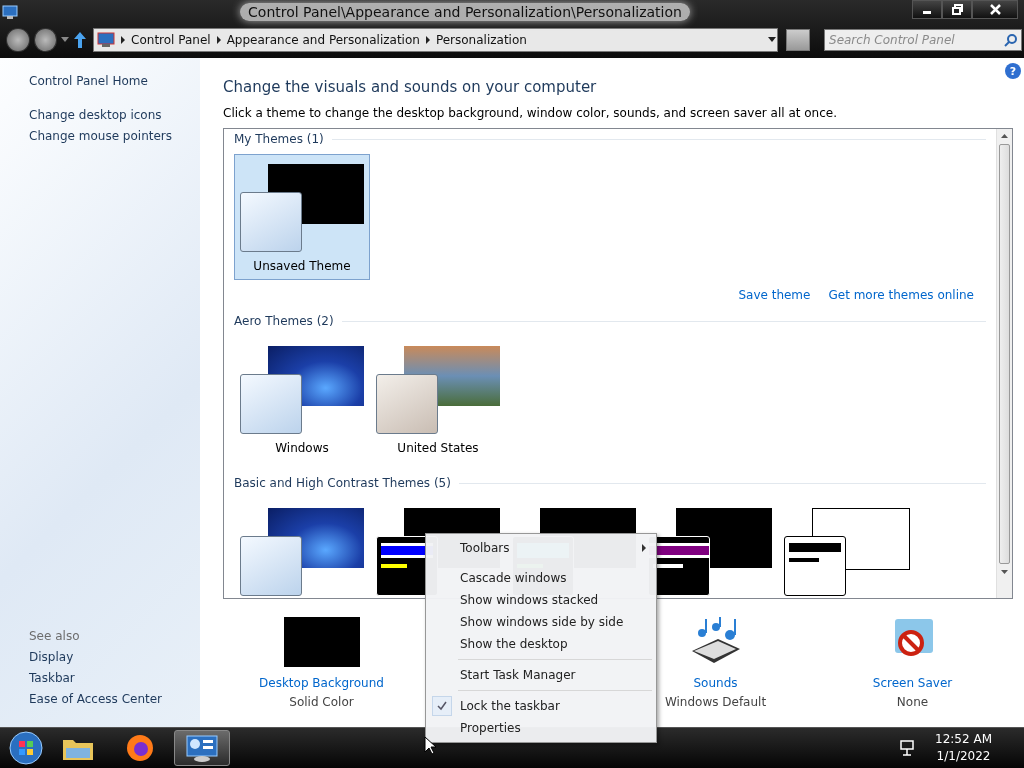 The image size is (1024, 768). I want to click on setting-value: Solid Color, so click(321, 702).